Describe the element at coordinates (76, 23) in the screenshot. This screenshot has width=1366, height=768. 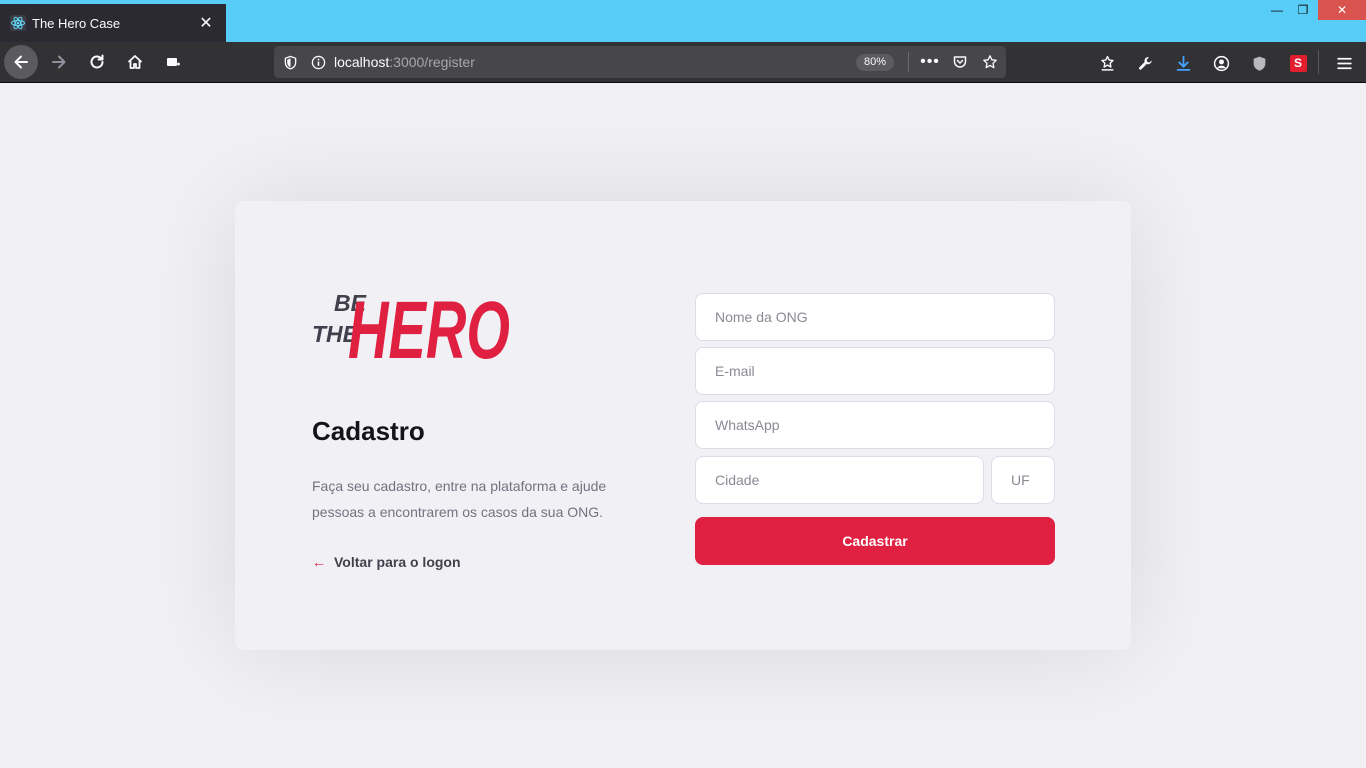
I see `tab-title: The Hero Case` at that location.